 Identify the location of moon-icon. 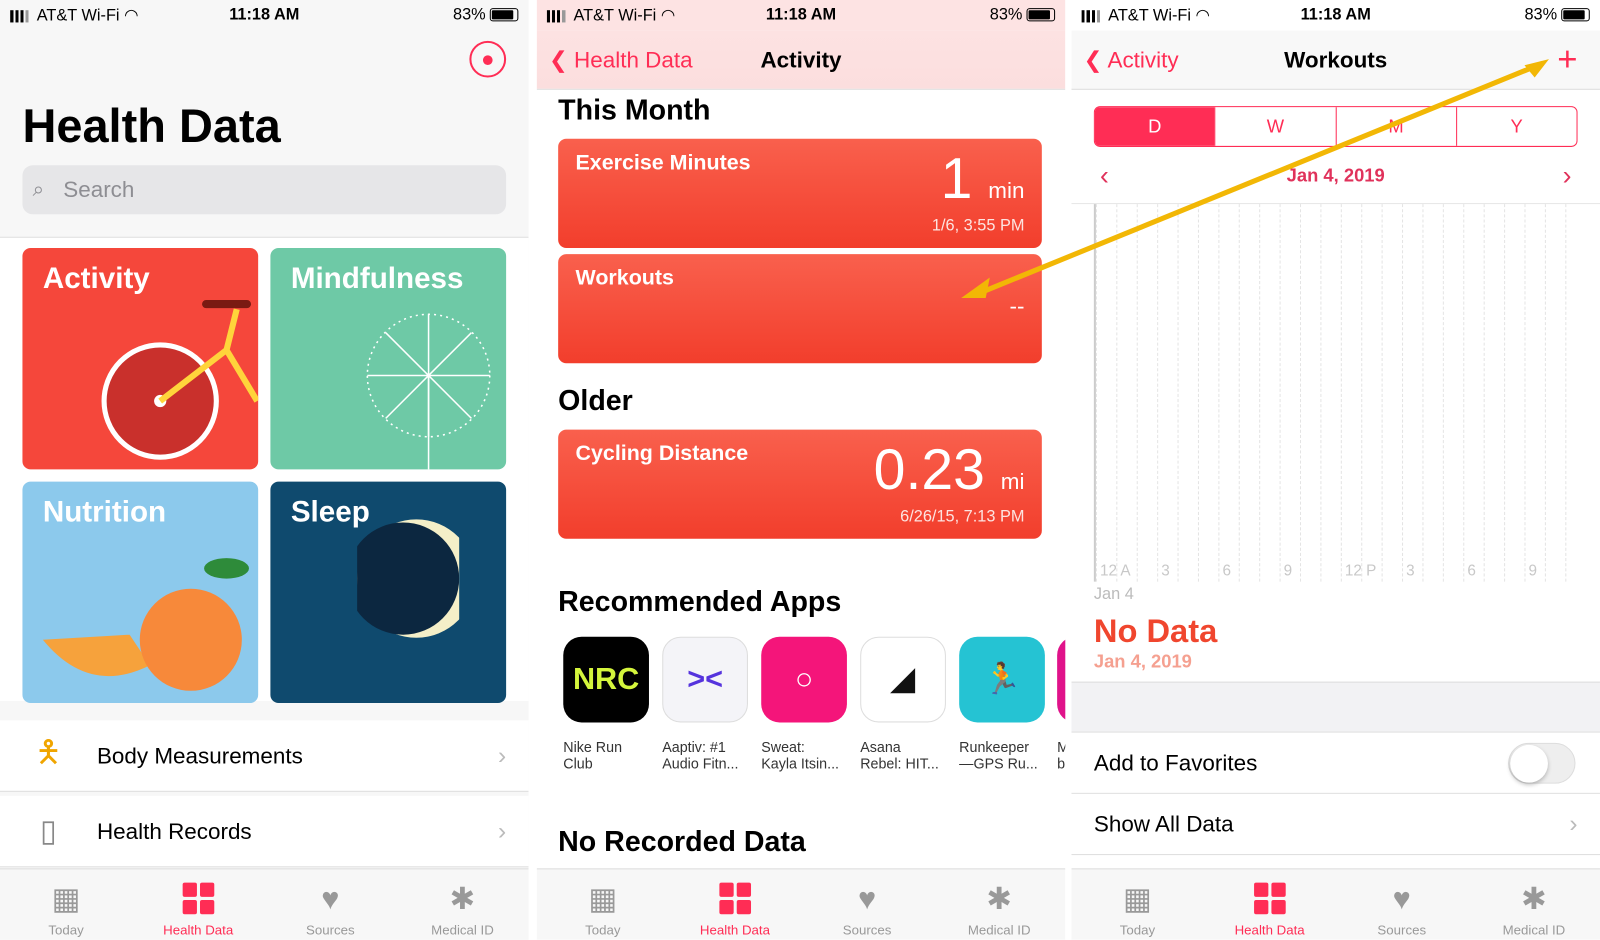
(408, 578).